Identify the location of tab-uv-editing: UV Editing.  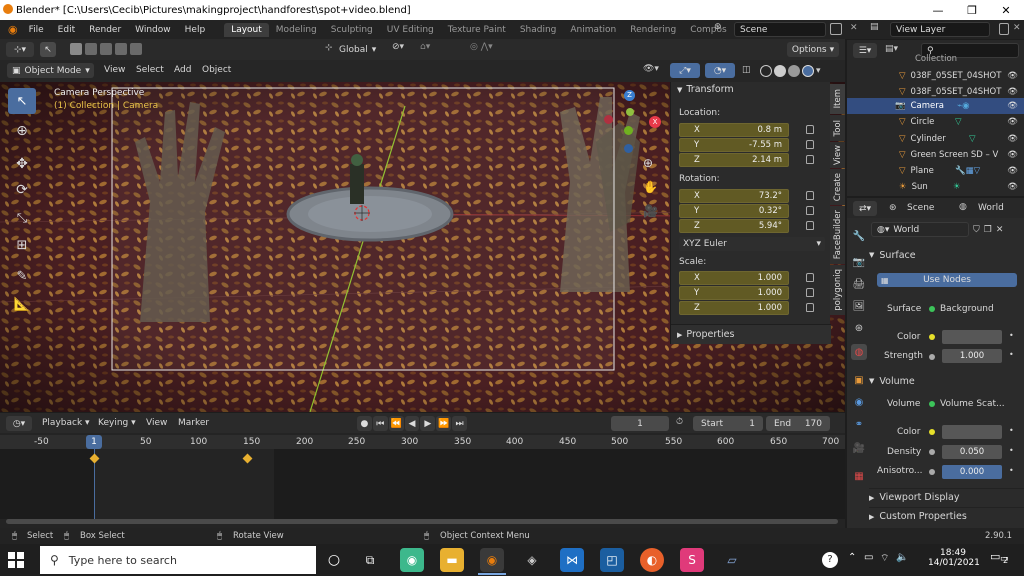
(410, 30).